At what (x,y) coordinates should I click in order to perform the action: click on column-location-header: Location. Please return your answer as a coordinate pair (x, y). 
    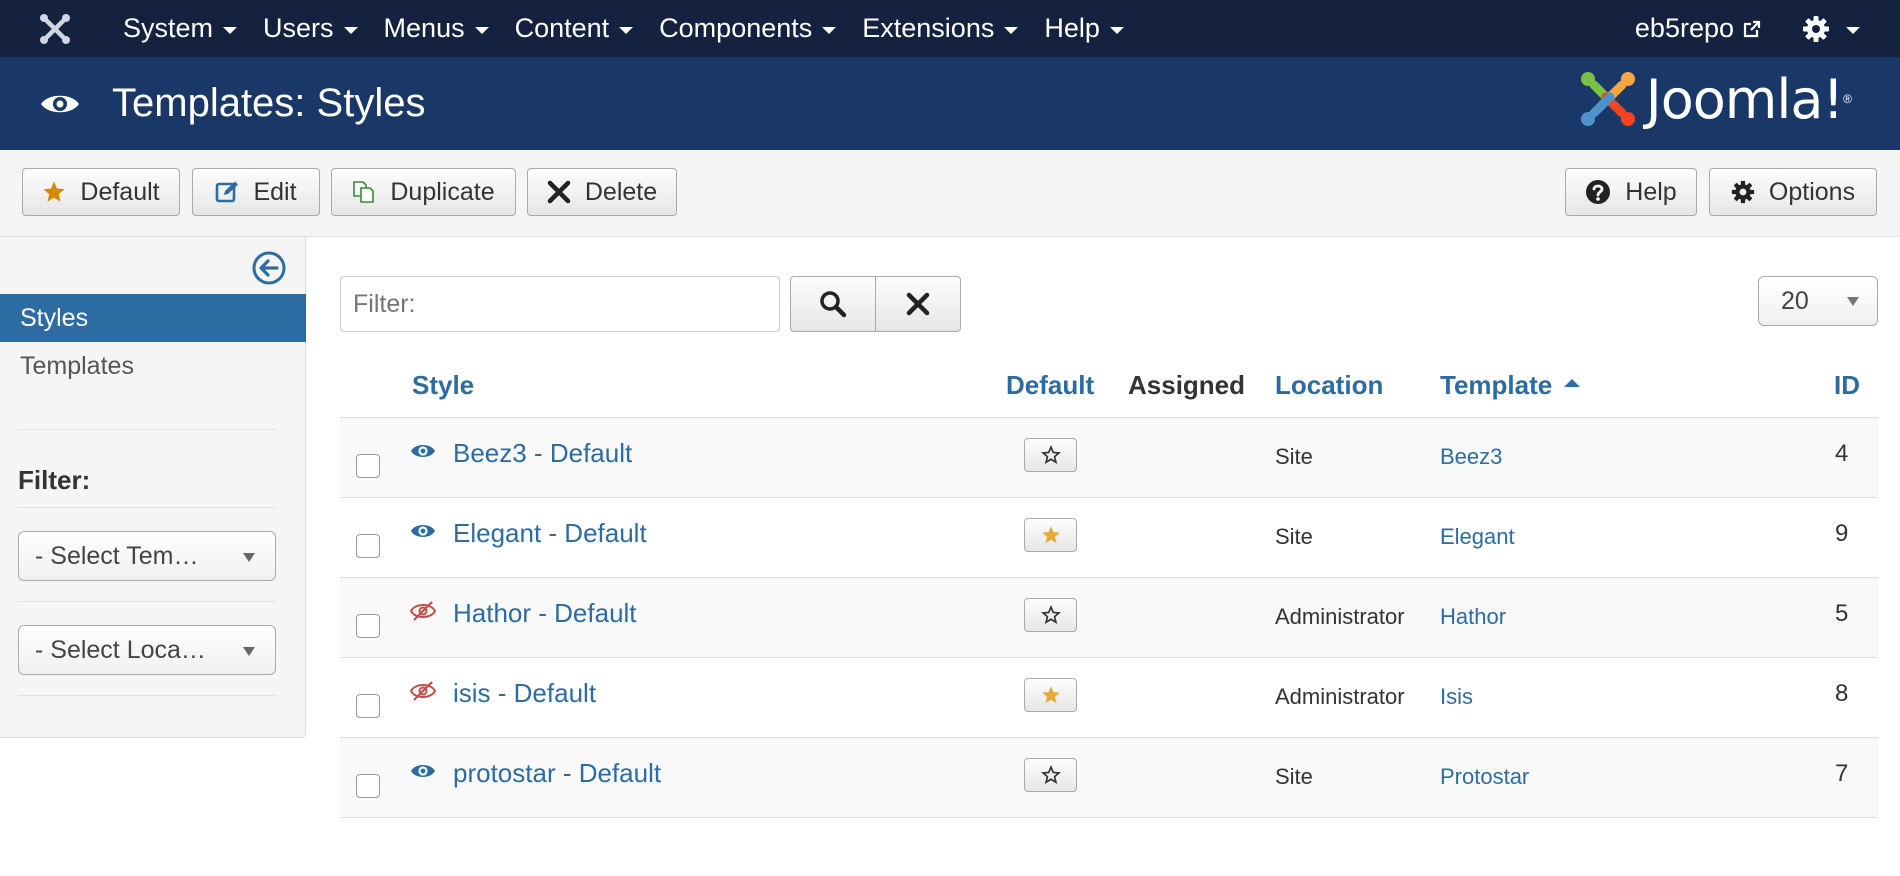
    Looking at the image, I should click on (1329, 385).